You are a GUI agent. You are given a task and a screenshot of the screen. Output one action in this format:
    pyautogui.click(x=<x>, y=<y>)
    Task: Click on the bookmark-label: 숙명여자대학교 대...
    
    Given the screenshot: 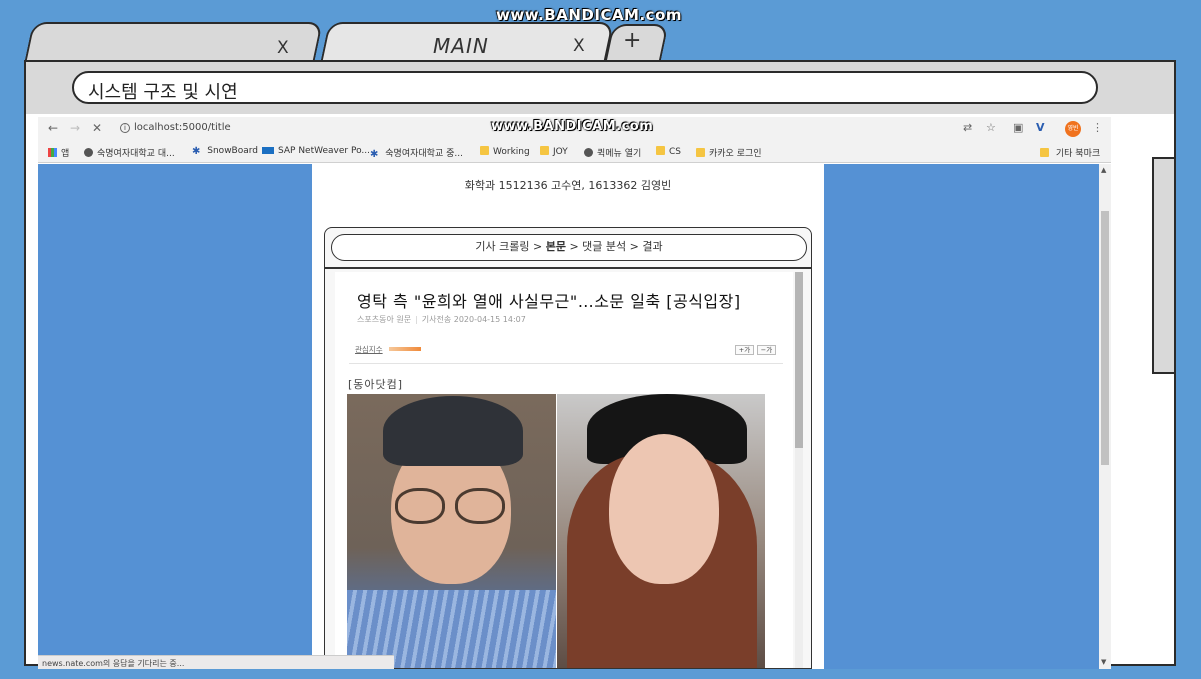 What is the action you would take?
    pyautogui.click(x=136, y=154)
    